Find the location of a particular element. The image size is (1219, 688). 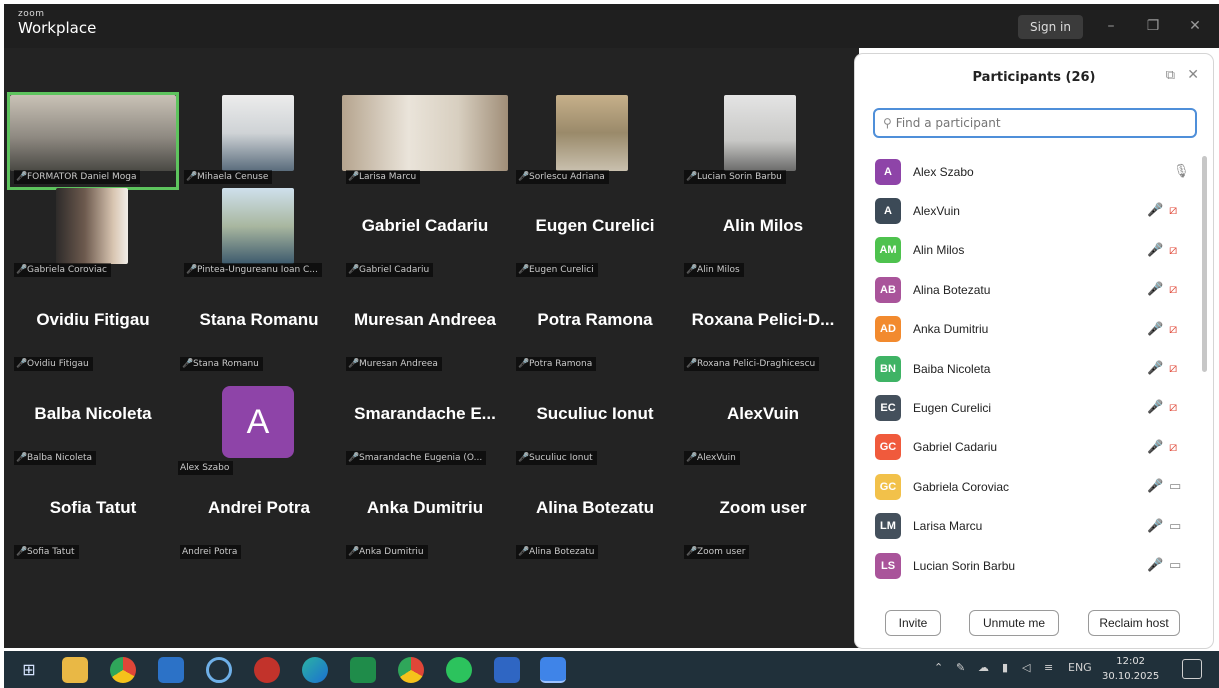

participant-row: BN Baiba Nicoleta 🎤 ⧄ is located at coordinates (1025, 368).